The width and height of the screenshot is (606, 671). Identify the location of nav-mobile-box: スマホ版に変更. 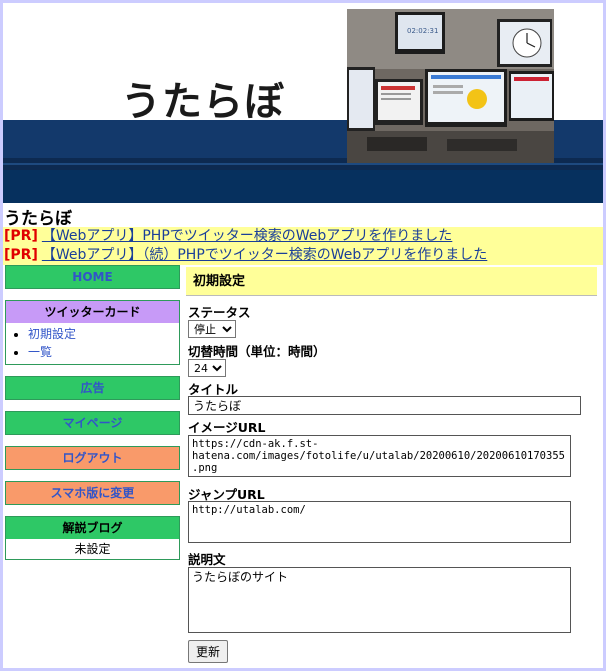
(92, 493).